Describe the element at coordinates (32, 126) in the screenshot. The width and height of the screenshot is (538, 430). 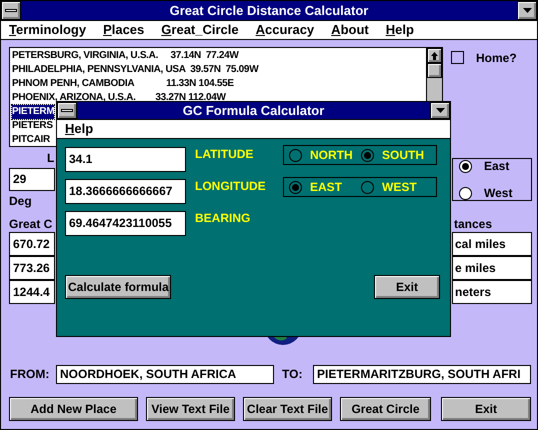
I see `list-item: PIETERS` at that location.